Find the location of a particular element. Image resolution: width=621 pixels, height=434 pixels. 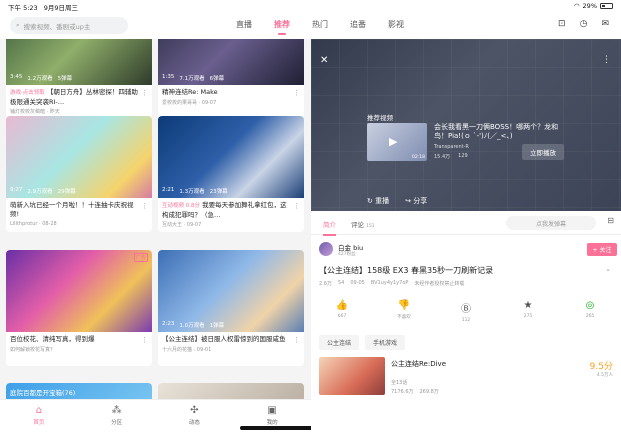

duration: 2:23 is located at coordinates (168, 324).